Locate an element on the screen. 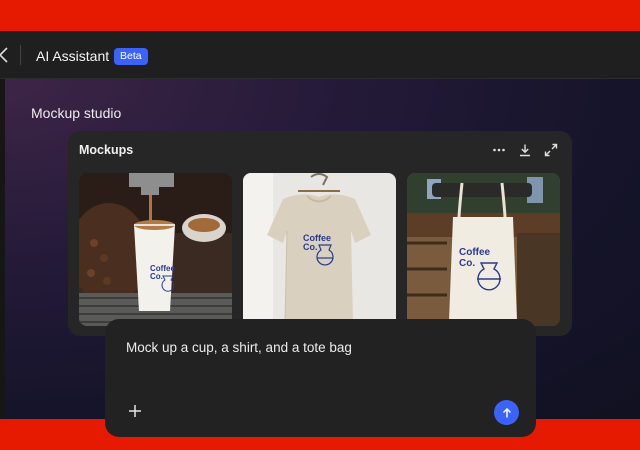  expand-icon is located at coordinates (551, 150).